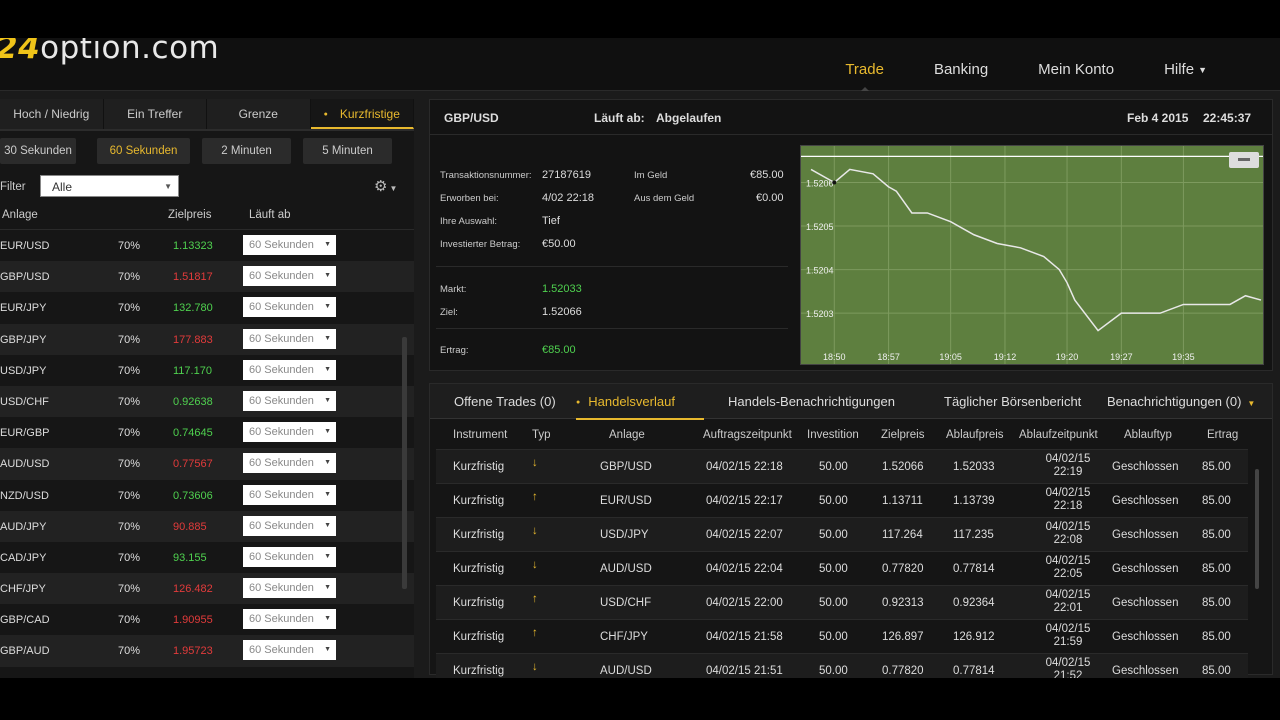 The width and height of the screenshot is (1280, 720). Describe the element at coordinates (109, 186) in the screenshot. I see `filter-select: Alle ▼` at that location.